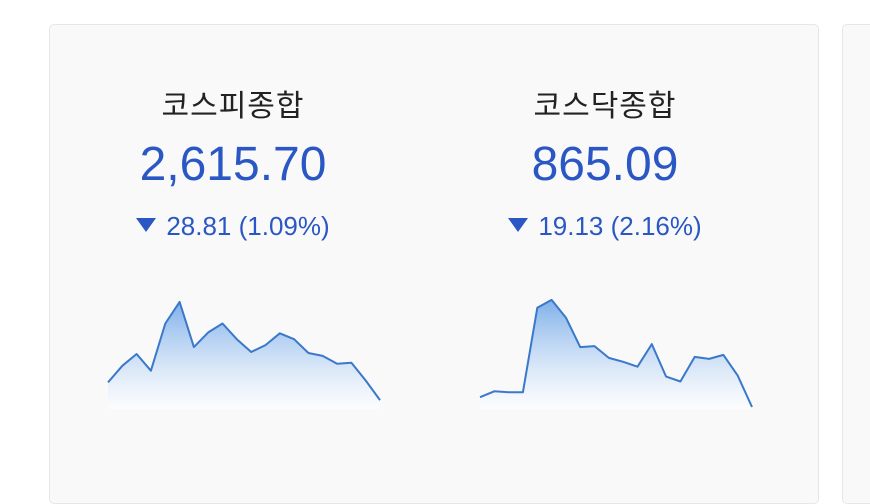 This screenshot has height=504, width=870. Describe the element at coordinates (248, 226) in the screenshot. I see `index-change-text: 28.81 (1.09%)` at that location.